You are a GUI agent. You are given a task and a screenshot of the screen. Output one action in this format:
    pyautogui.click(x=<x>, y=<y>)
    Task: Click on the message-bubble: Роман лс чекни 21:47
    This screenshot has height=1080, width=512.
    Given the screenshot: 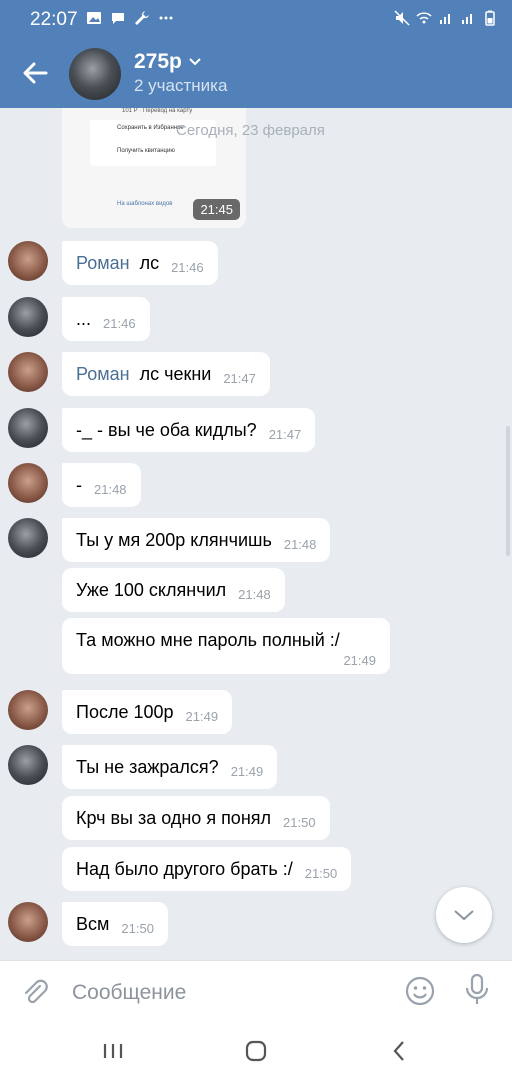 What is the action you would take?
    pyautogui.click(x=166, y=374)
    